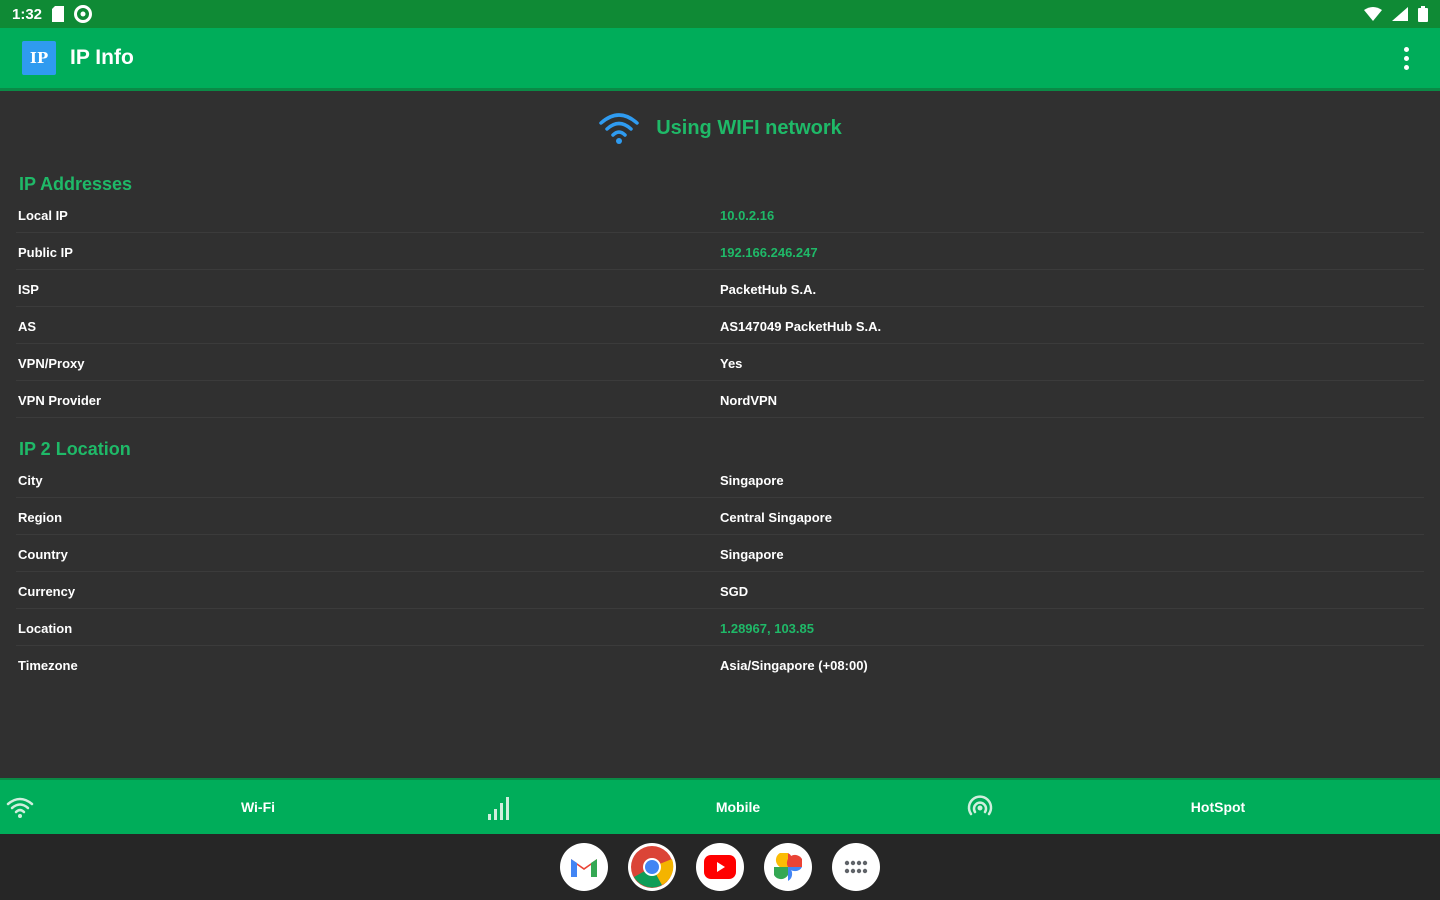 The width and height of the screenshot is (1440, 900). What do you see at coordinates (258, 807) in the screenshot?
I see `nav-label-wifi: Wi-Fi` at bounding box center [258, 807].